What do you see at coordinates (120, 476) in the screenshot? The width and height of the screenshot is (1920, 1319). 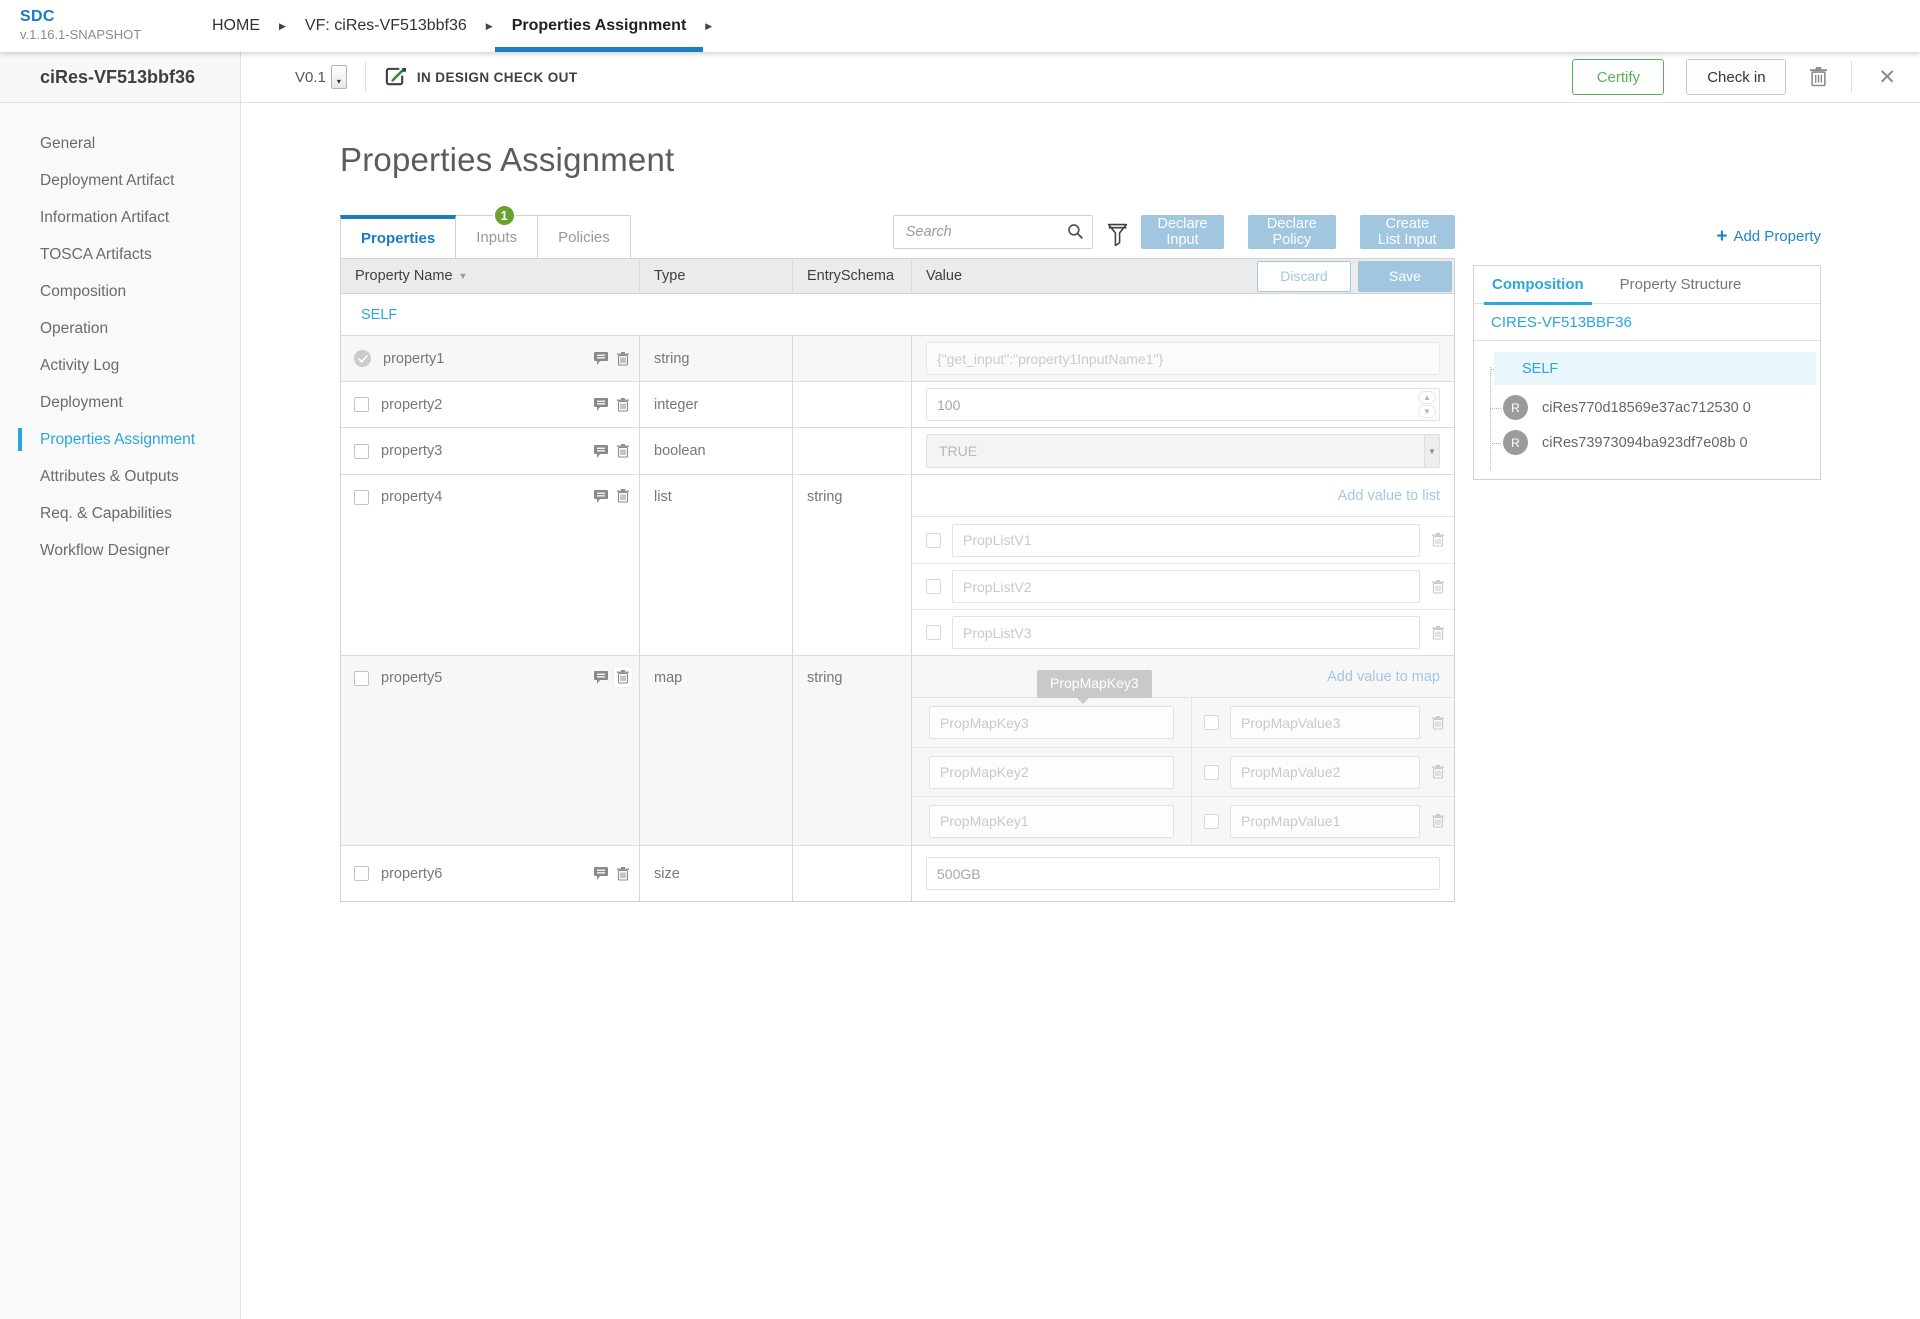 I see `sidebar-item-attributes-outputs: Attributes & Outputs` at bounding box center [120, 476].